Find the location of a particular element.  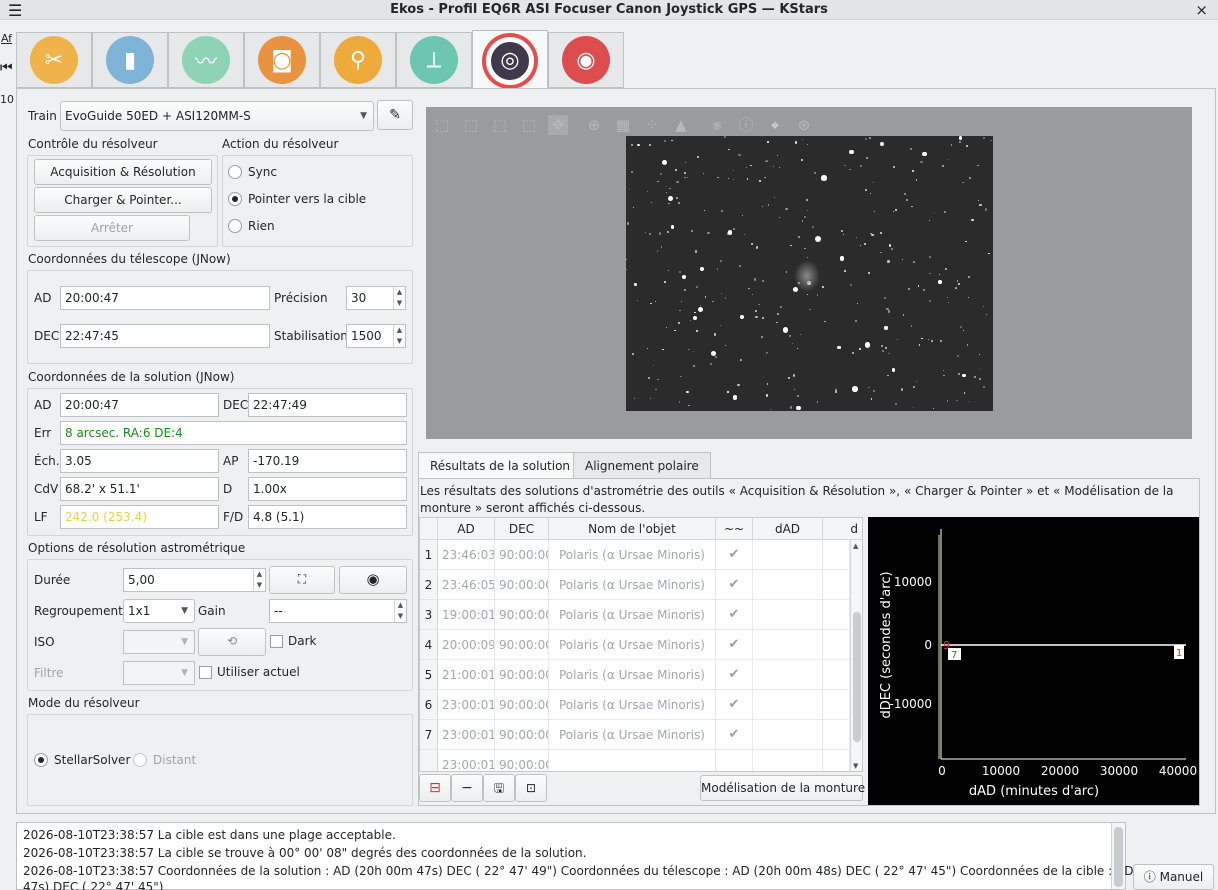

remove-row-button: − is located at coordinates (467, 788).